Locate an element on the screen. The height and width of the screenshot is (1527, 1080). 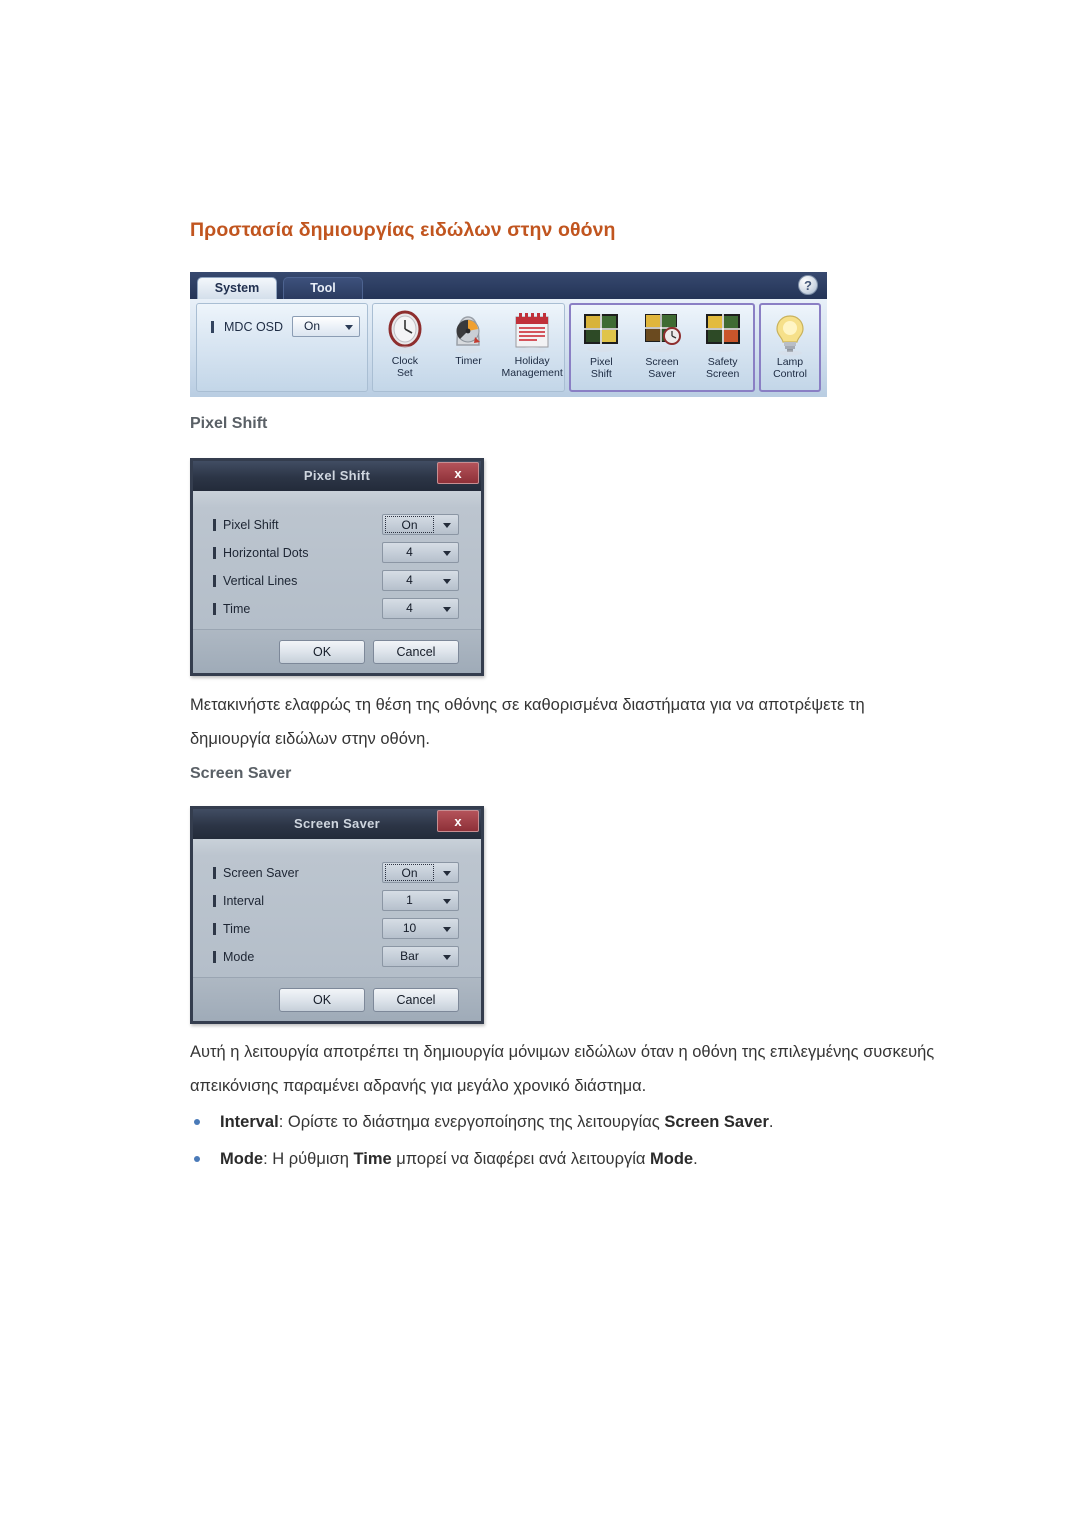
icon-label-line1: Lamp is located at coordinates (790, 362).